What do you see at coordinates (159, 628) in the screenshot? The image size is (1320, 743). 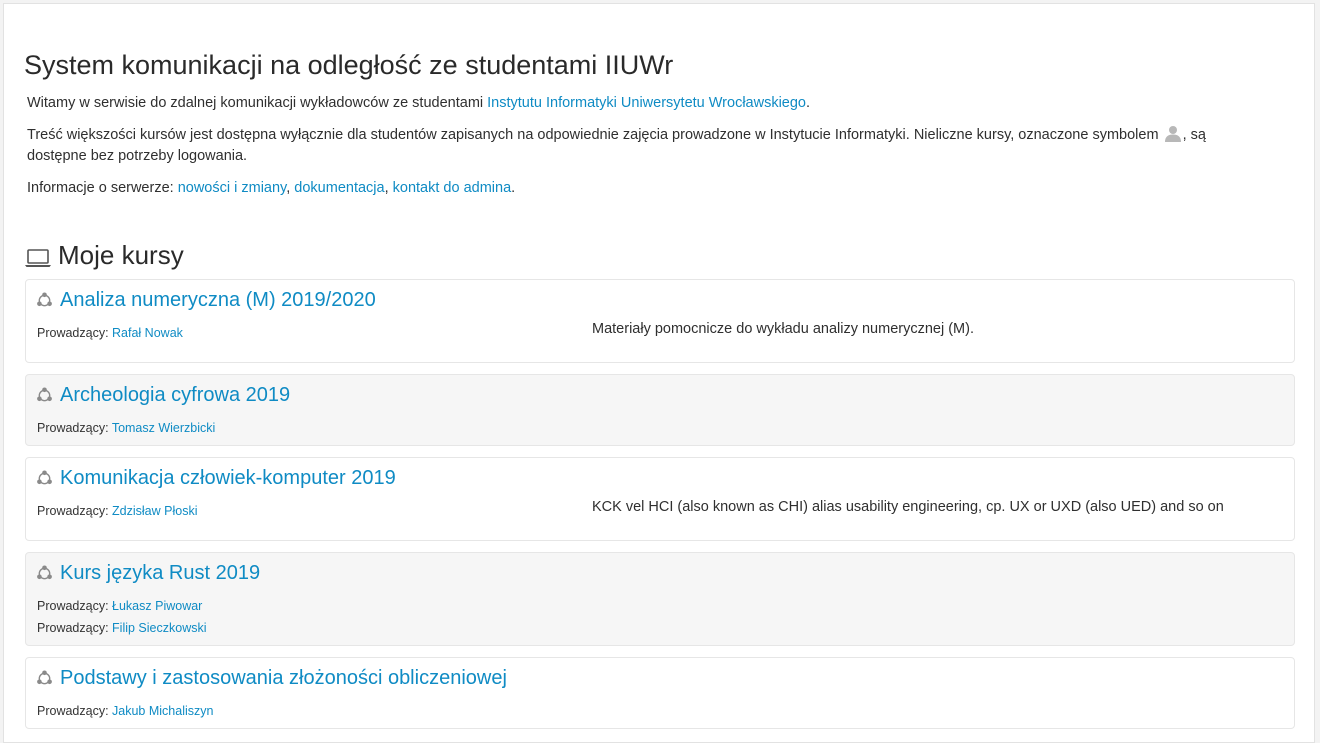 I see `teacher-link: Filip Sieczkowski` at bounding box center [159, 628].